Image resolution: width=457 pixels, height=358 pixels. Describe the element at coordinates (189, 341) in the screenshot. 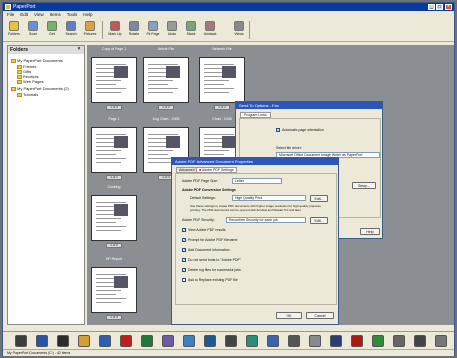

I see `edit-icon` at that location.